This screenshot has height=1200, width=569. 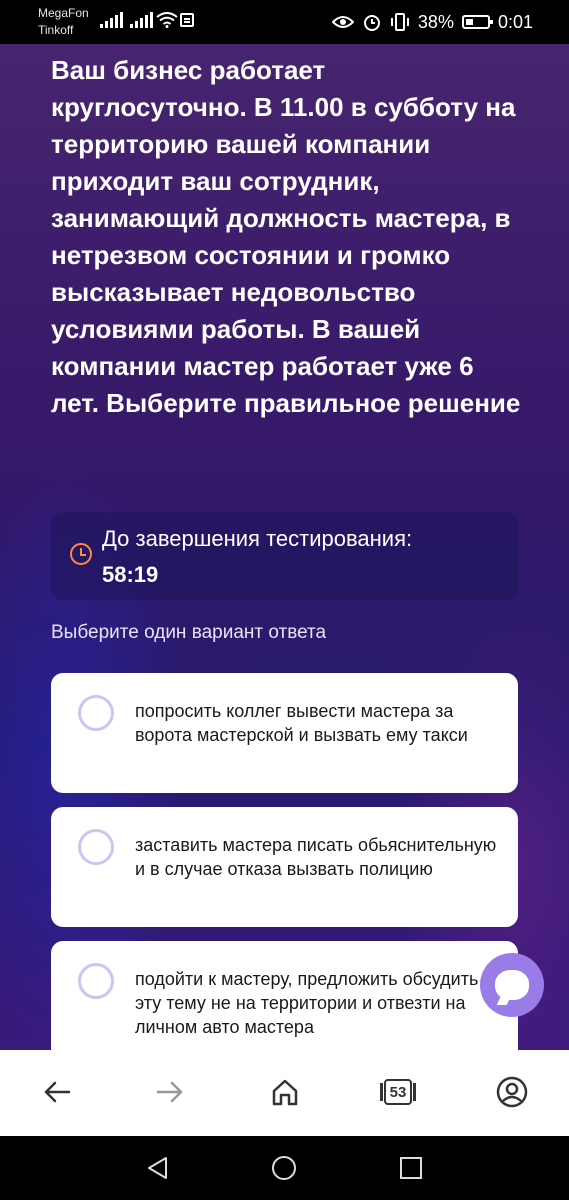 I want to click on forward-button, so click(x=170, y=1092).